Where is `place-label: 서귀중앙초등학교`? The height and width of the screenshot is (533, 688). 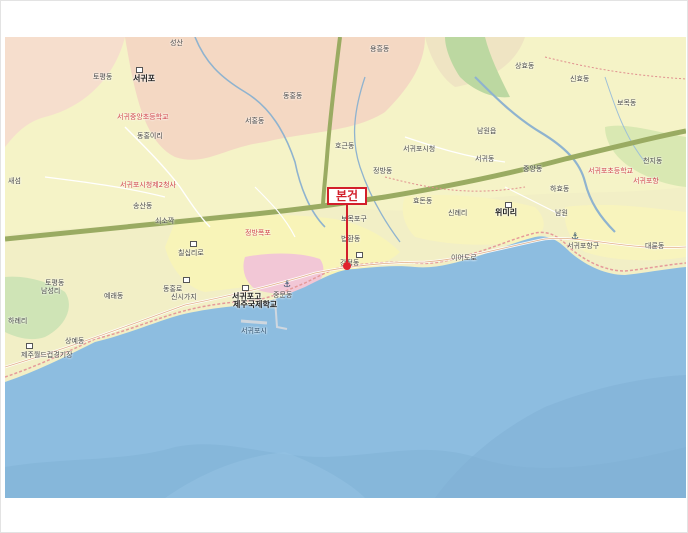 place-label: 서귀중앙초등학교 is located at coordinates (143, 117).